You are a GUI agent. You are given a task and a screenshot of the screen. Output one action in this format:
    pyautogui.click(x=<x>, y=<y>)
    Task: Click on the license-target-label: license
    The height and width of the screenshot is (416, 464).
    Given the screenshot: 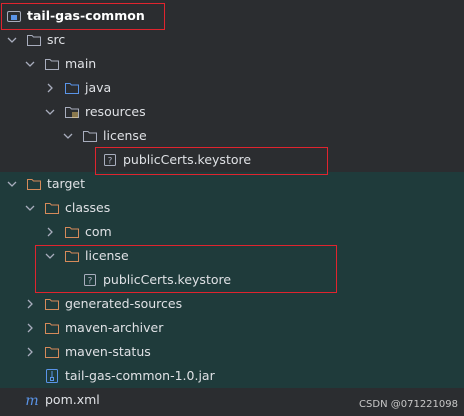 What is the action you would take?
    pyautogui.click(x=107, y=255)
    